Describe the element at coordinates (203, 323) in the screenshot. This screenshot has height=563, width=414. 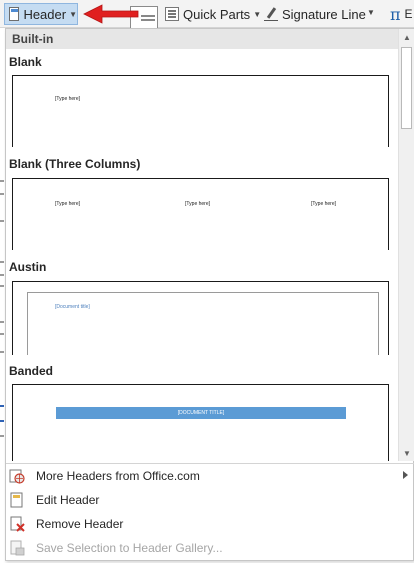
I see `austin-border-frame` at that location.